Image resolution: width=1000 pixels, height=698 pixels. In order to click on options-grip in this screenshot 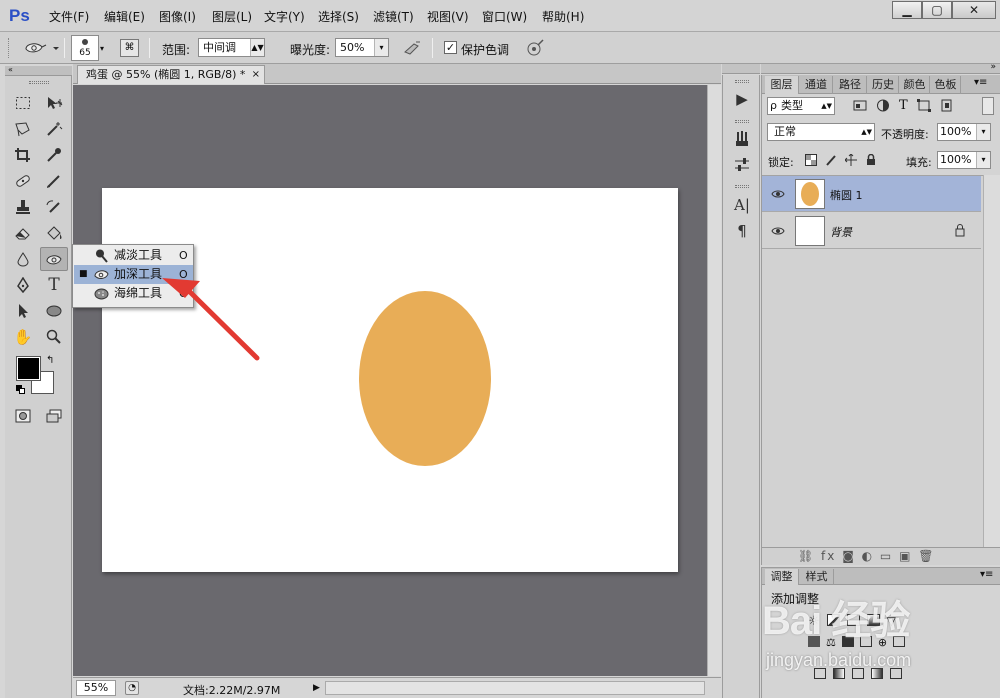, I will do `click(9, 48)`.